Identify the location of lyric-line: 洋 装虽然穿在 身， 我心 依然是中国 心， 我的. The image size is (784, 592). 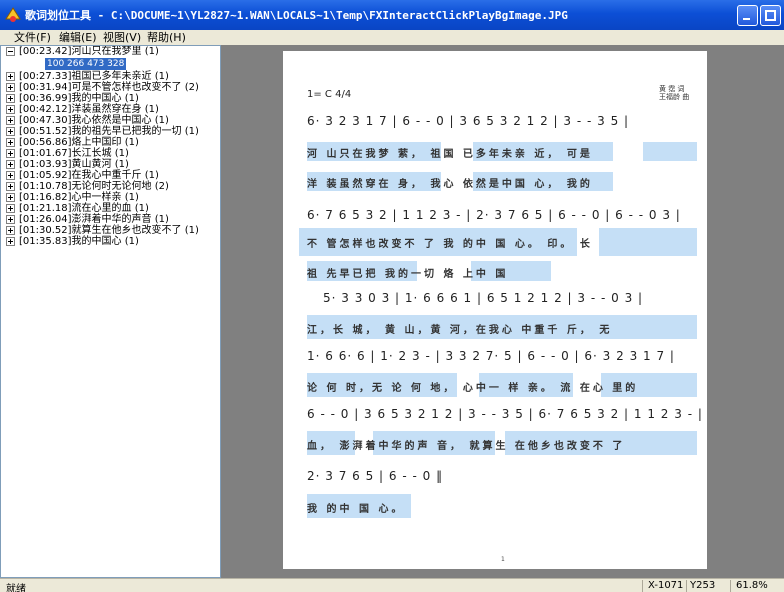
(450, 184).